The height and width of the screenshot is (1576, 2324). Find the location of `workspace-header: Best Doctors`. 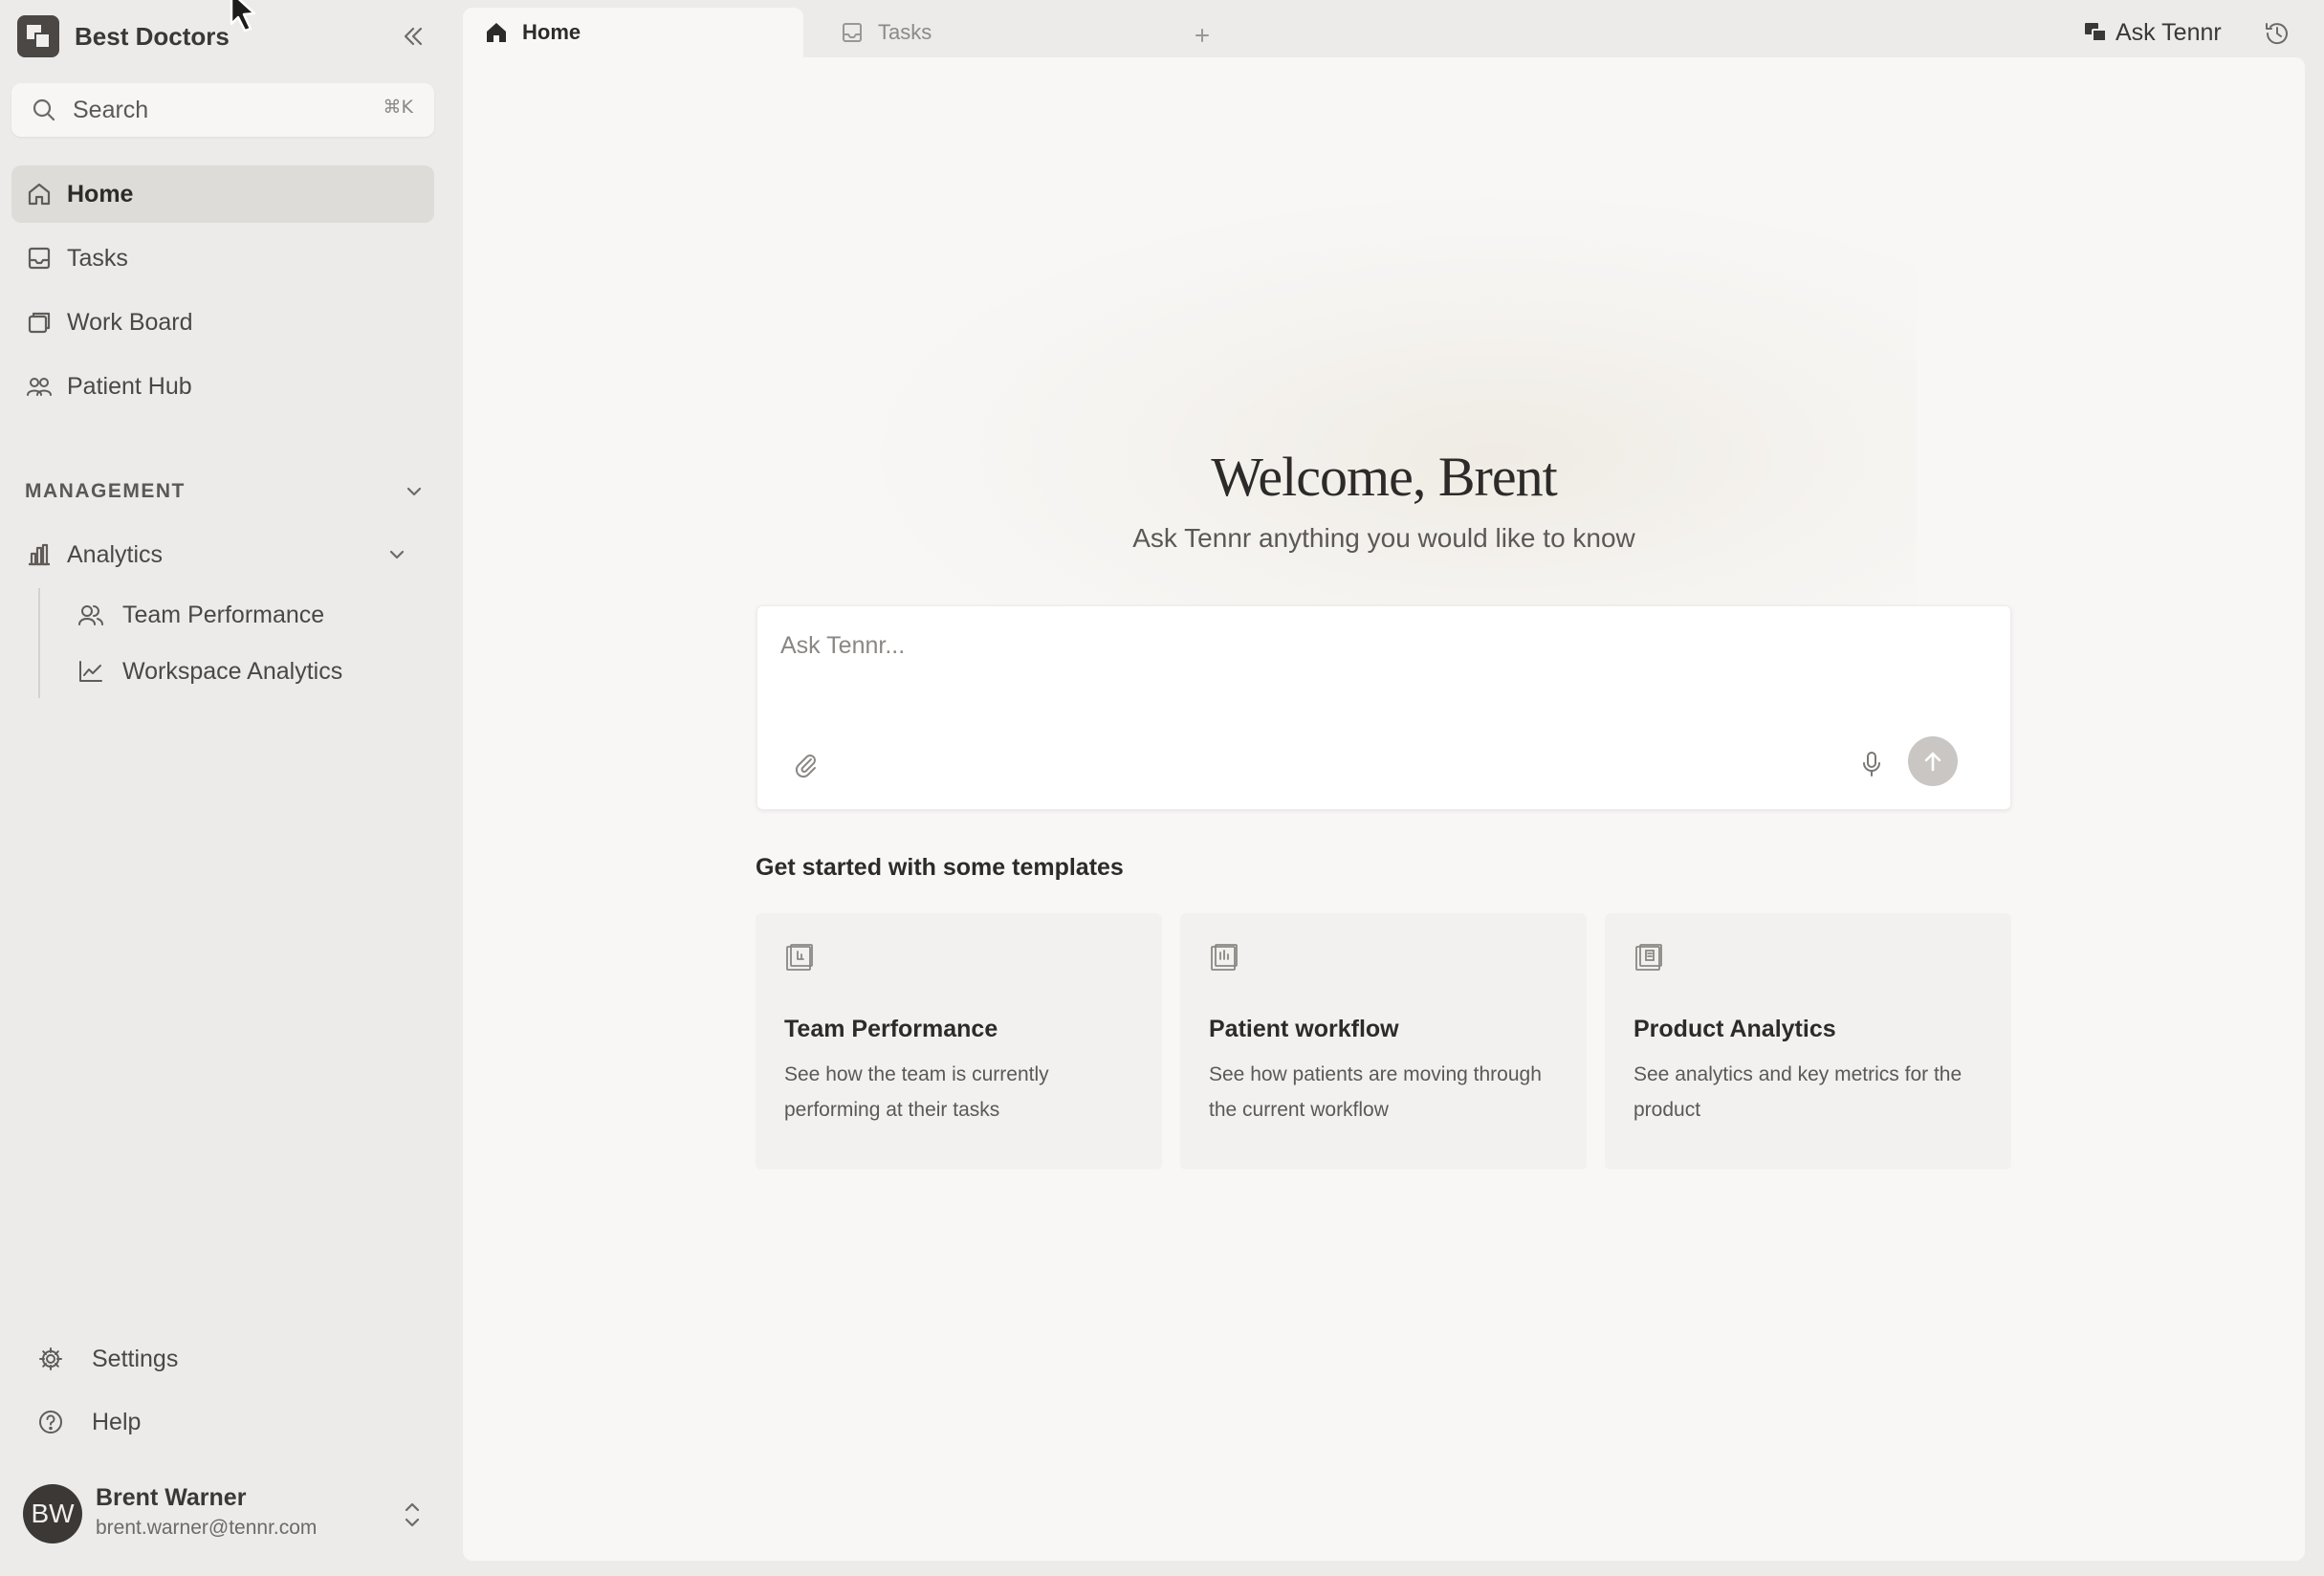

workspace-header: Best Doctors is located at coordinates (222, 36).